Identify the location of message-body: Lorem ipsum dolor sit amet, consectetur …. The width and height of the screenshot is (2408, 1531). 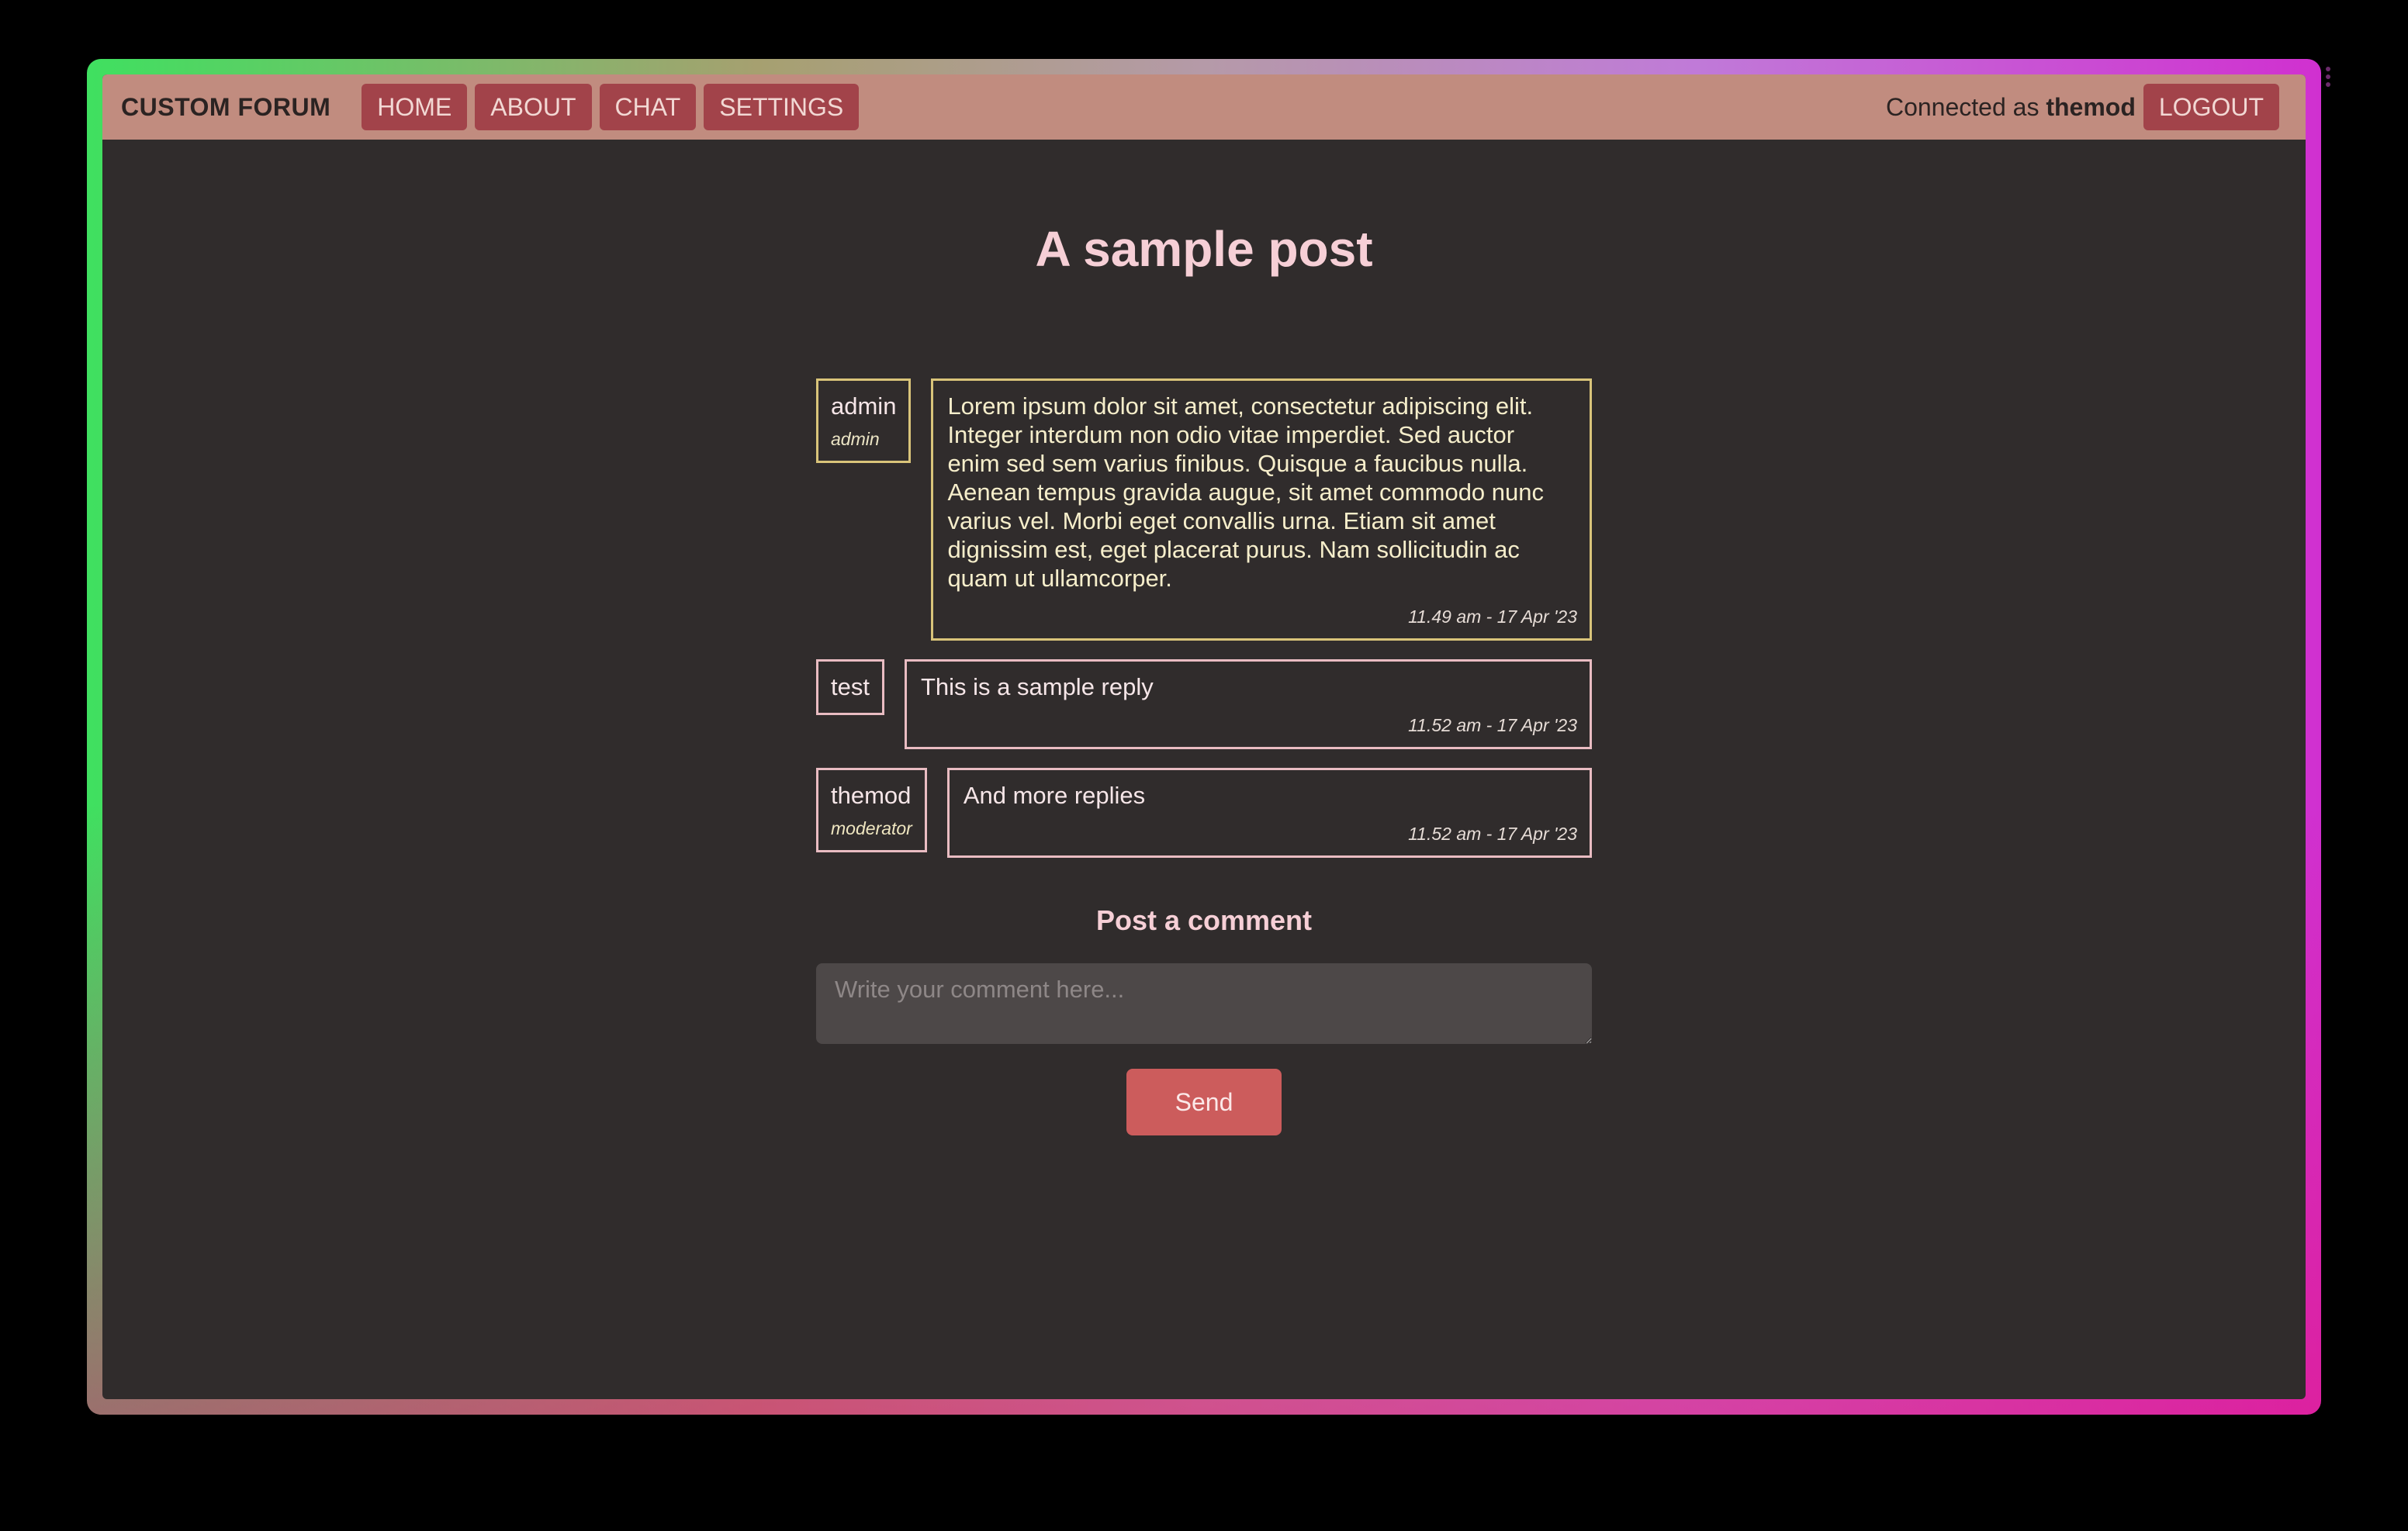
(1246, 492).